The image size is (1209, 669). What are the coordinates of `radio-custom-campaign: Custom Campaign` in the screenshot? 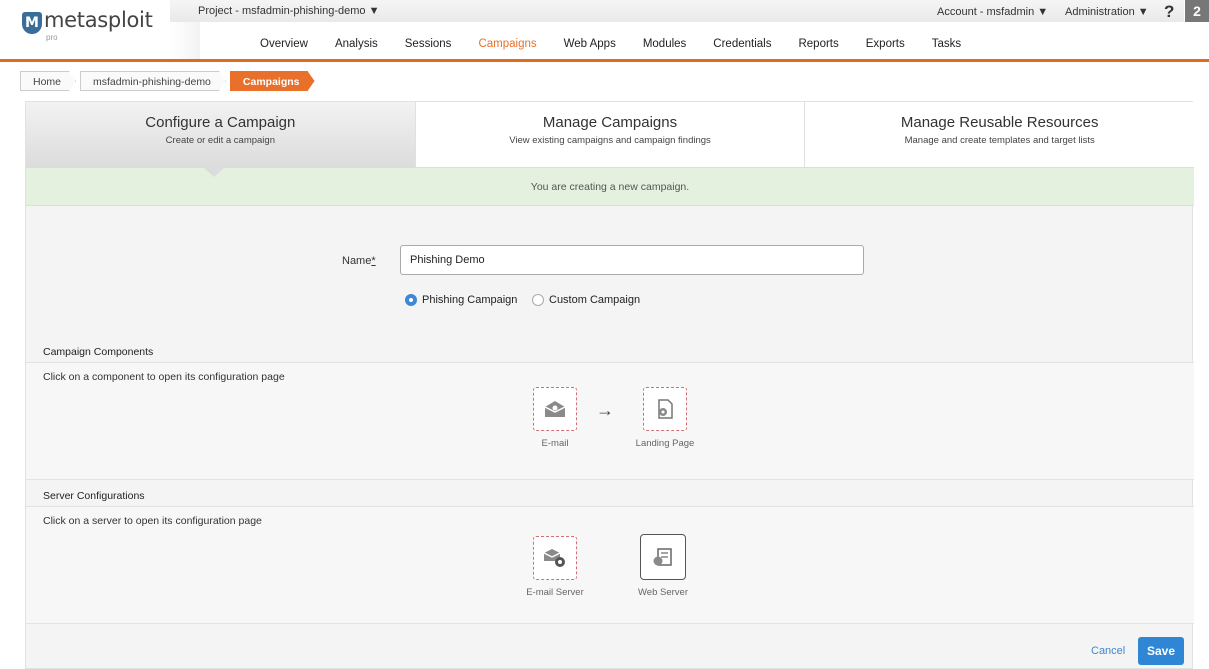 It's located at (586, 300).